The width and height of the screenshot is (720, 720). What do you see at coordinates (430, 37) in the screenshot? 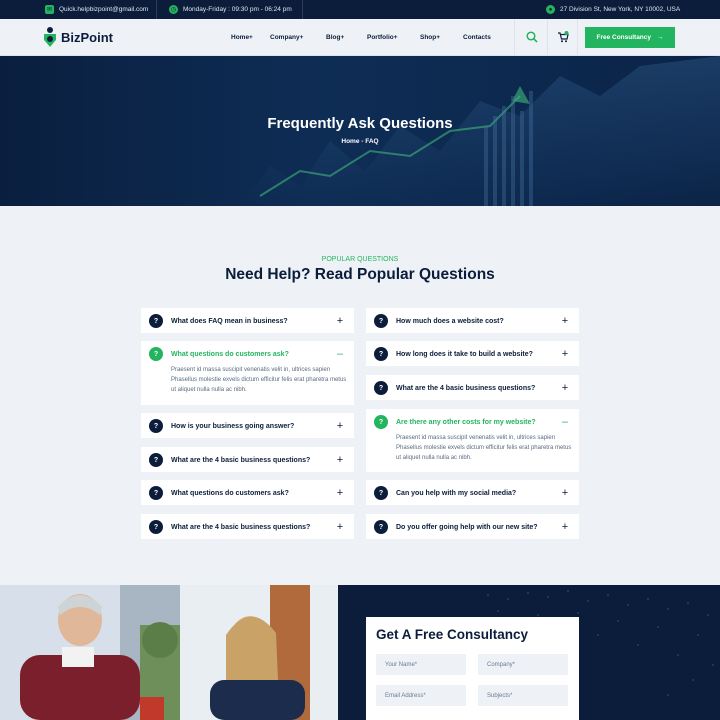
I see `nav-shop: Shop+` at bounding box center [430, 37].